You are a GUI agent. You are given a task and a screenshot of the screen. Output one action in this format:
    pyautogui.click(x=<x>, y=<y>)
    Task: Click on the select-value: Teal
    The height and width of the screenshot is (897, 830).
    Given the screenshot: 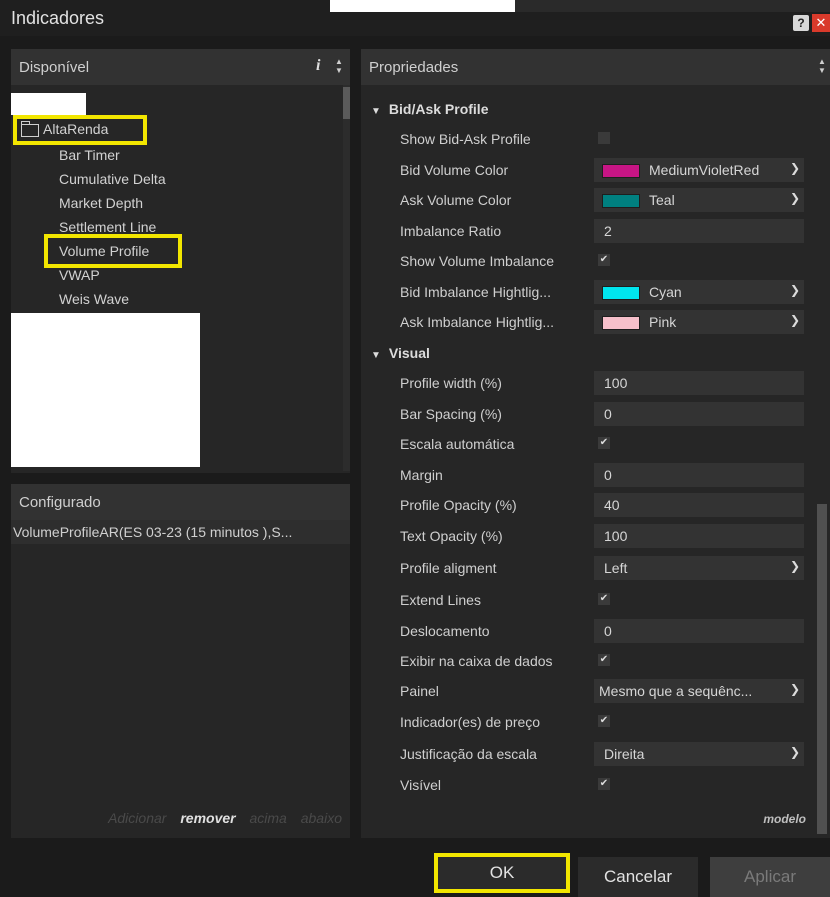 What is the action you would take?
    pyautogui.click(x=662, y=200)
    